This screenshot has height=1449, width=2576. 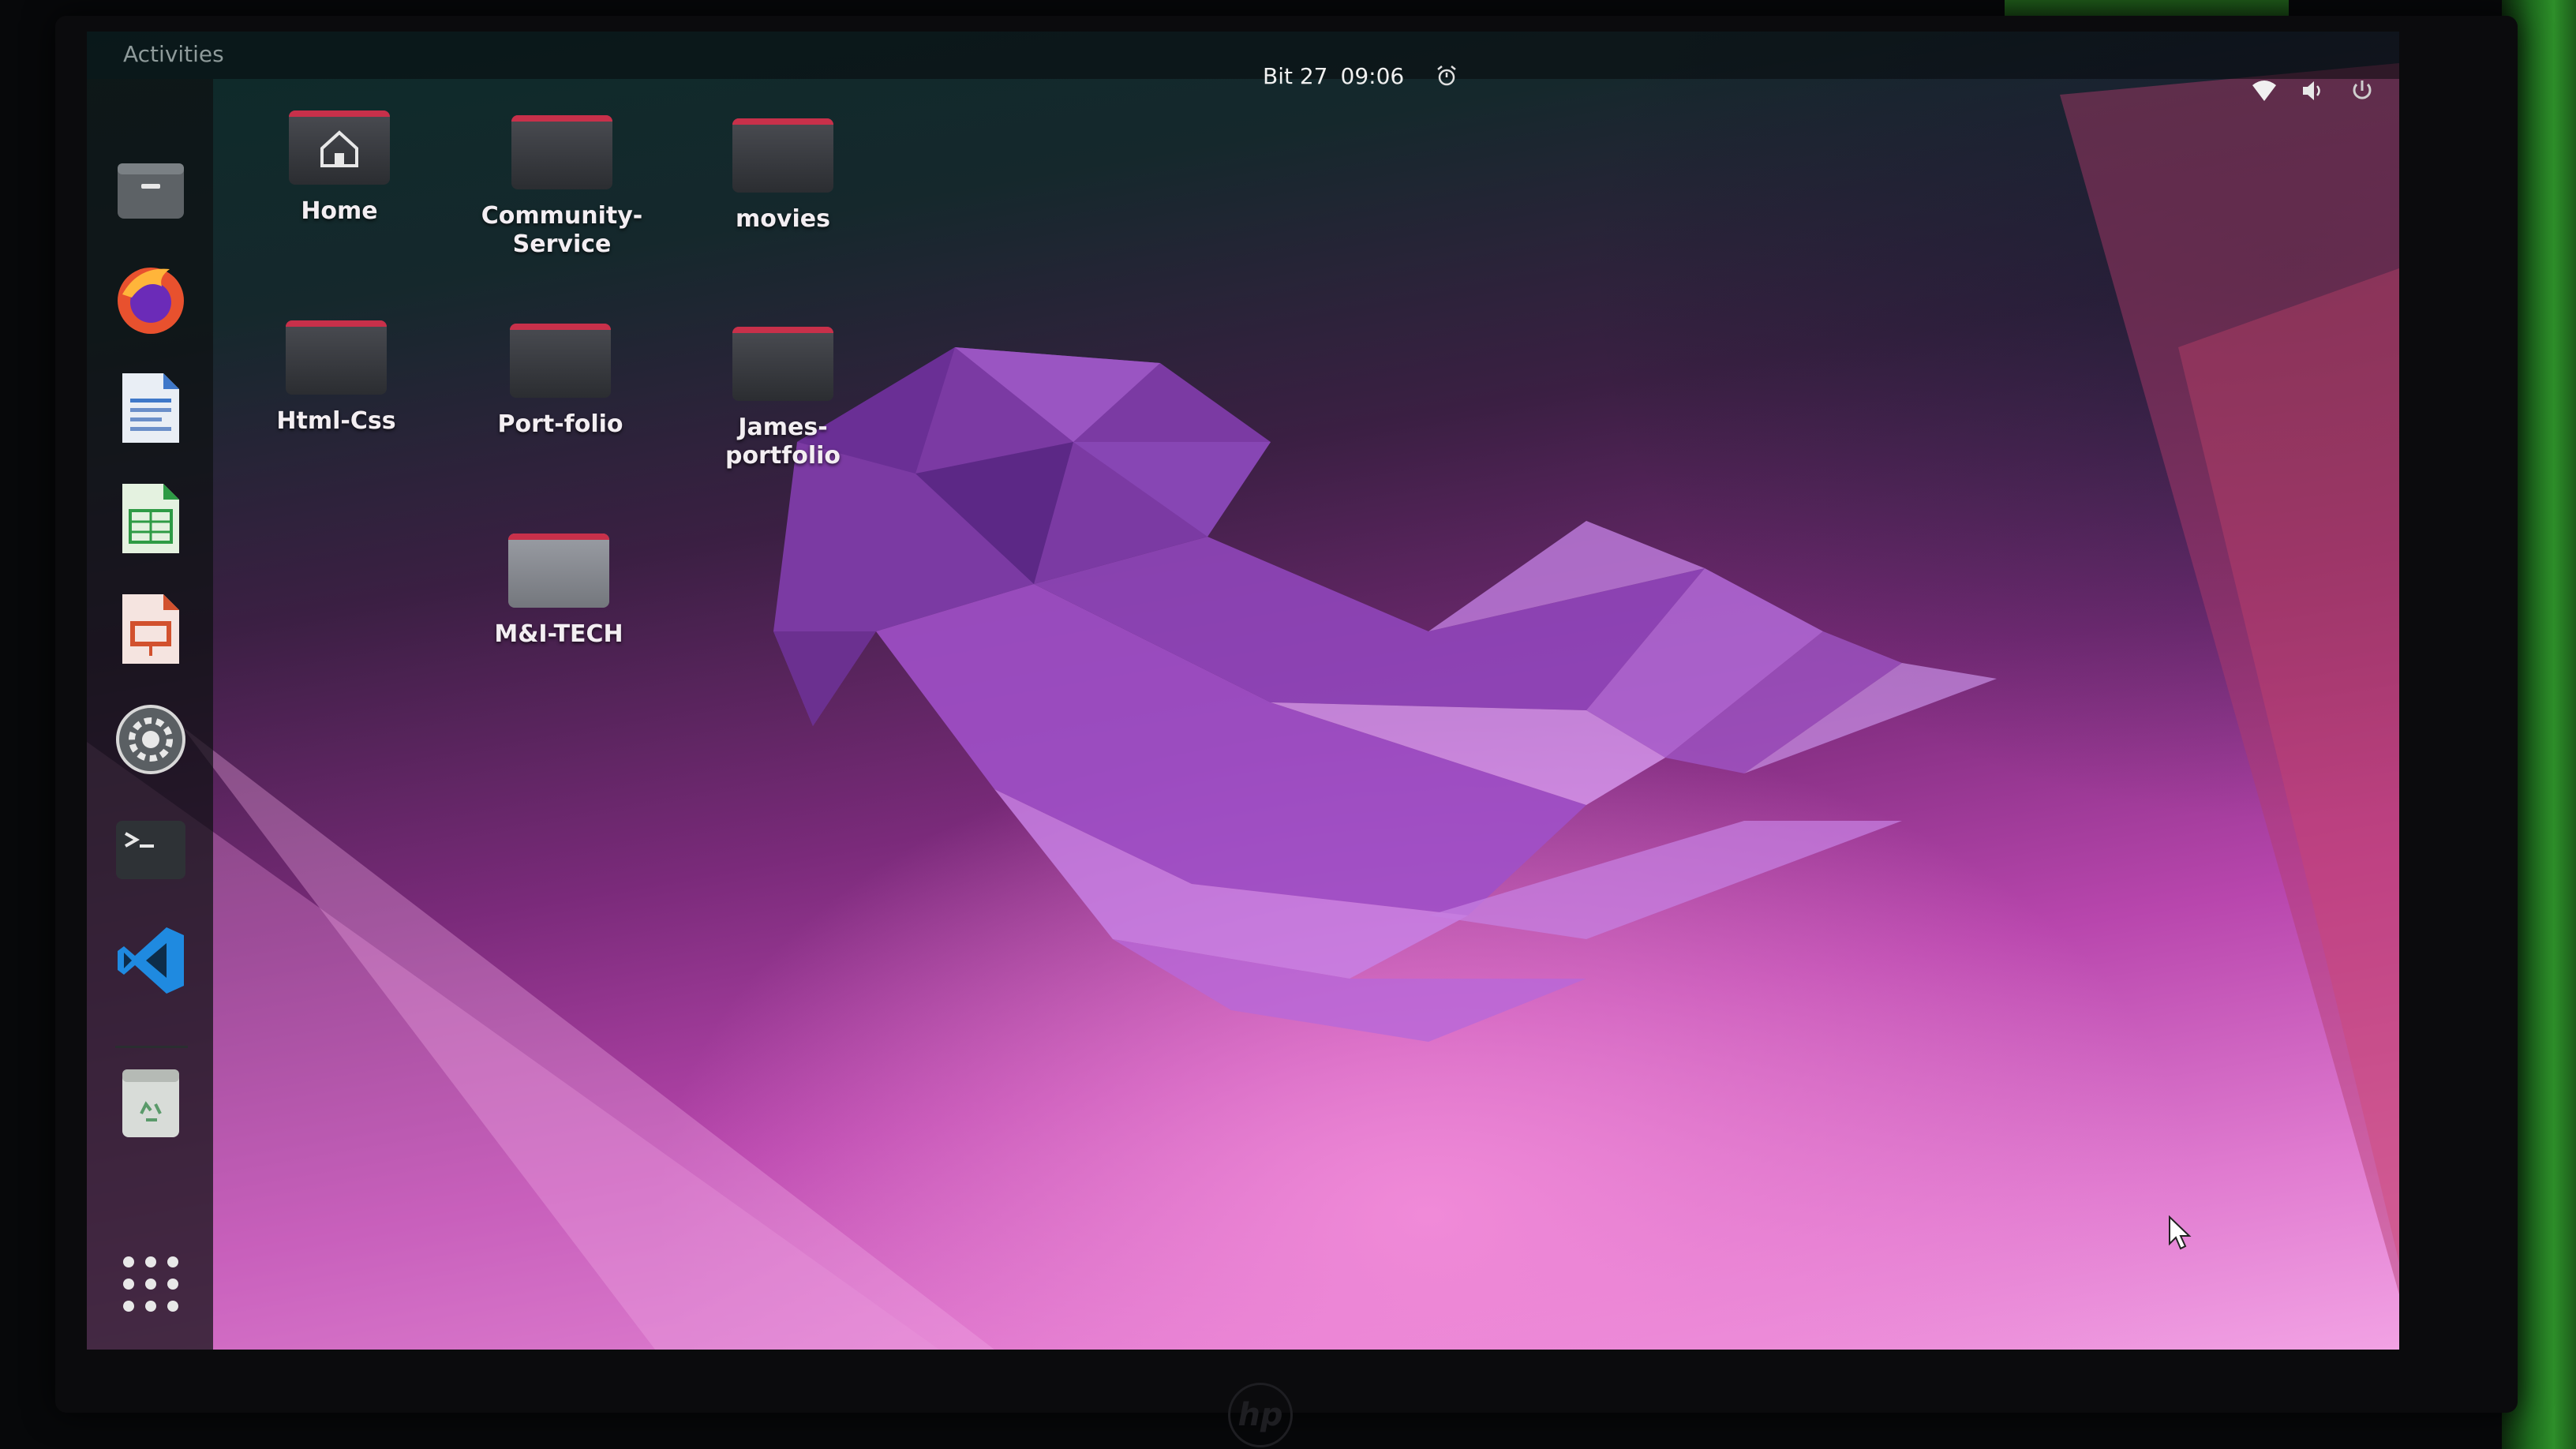 What do you see at coordinates (173, 54) in the screenshot?
I see `activities-button: Activities` at bounding box center [173, 54].